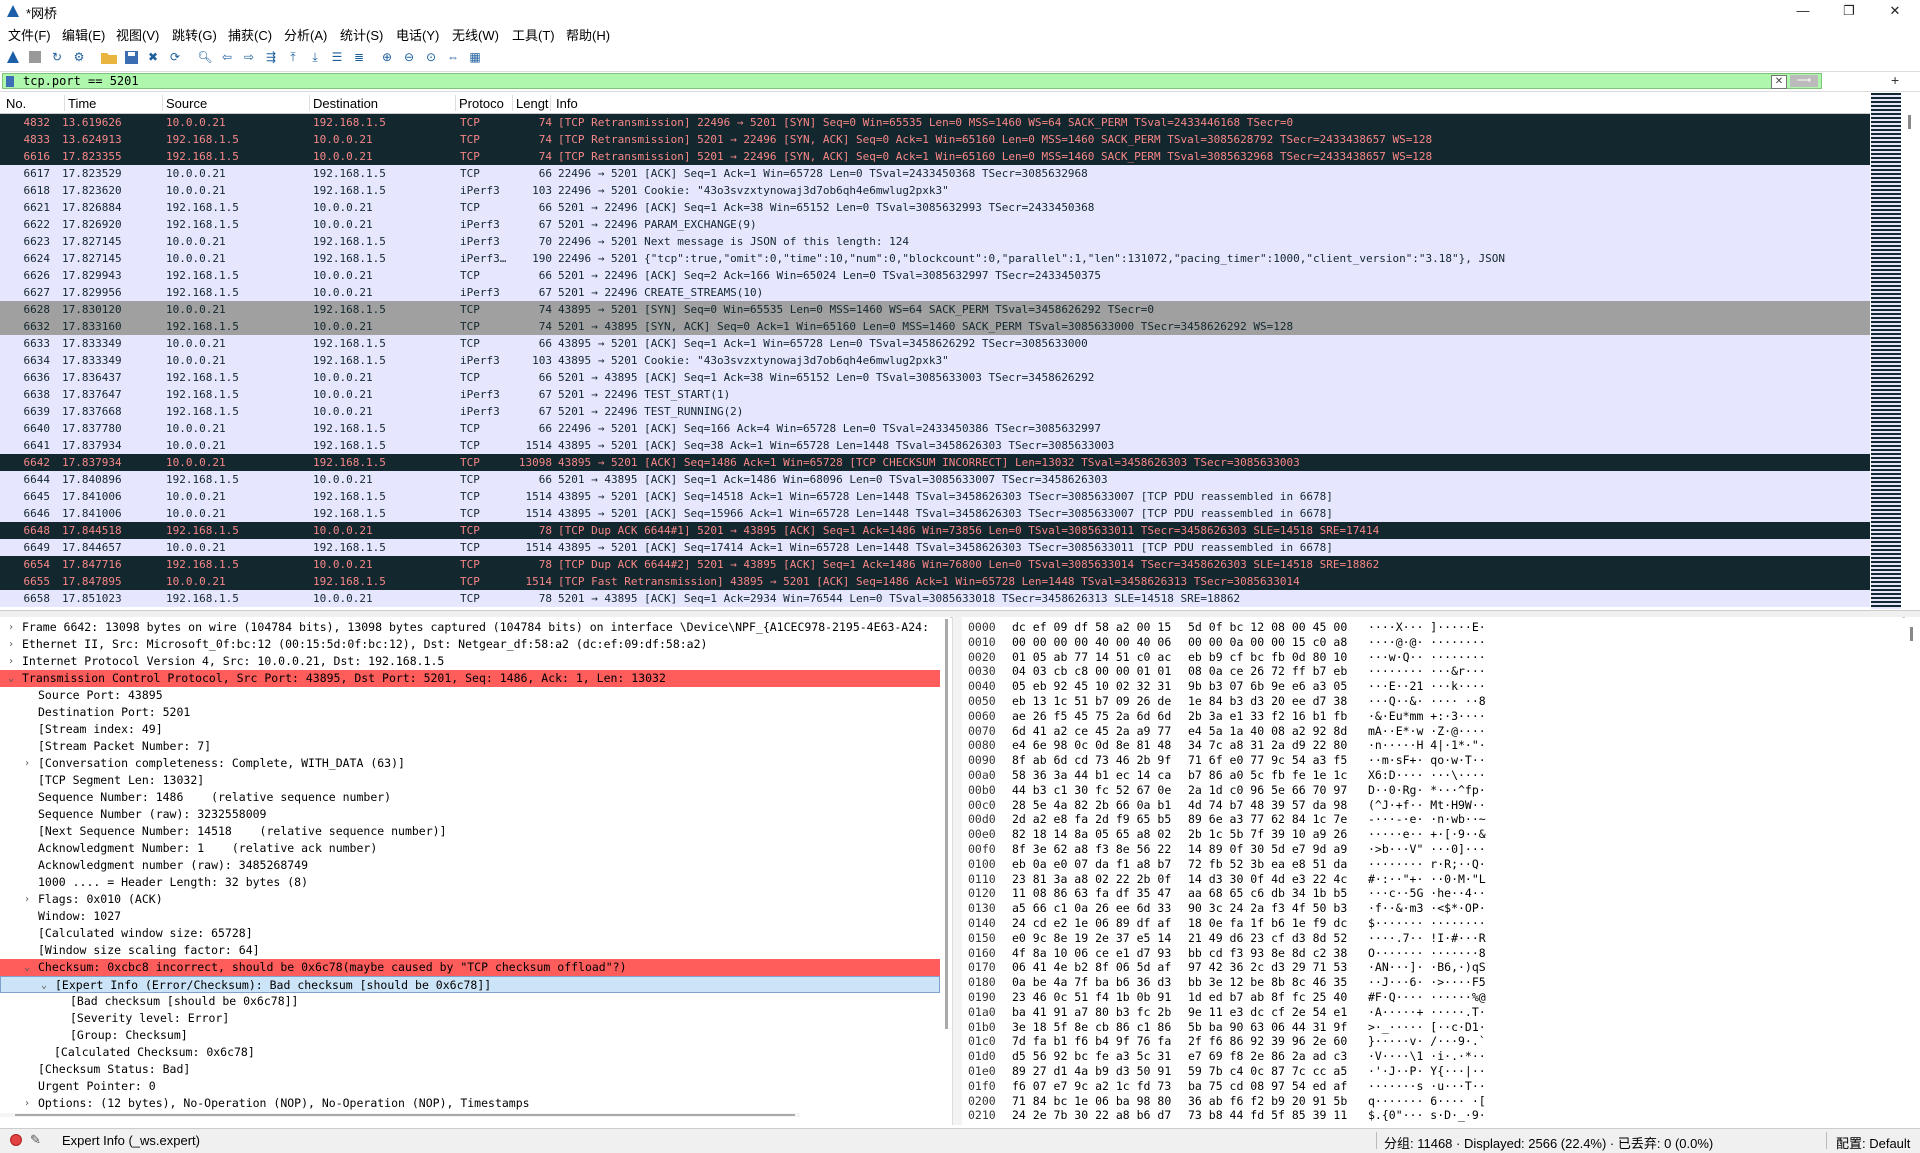  What do you see at coordinates (470, 1069) in the screenshot?
I see `tree-item: [Checksum Status: Bad]` at bounding box center [470, 1069].